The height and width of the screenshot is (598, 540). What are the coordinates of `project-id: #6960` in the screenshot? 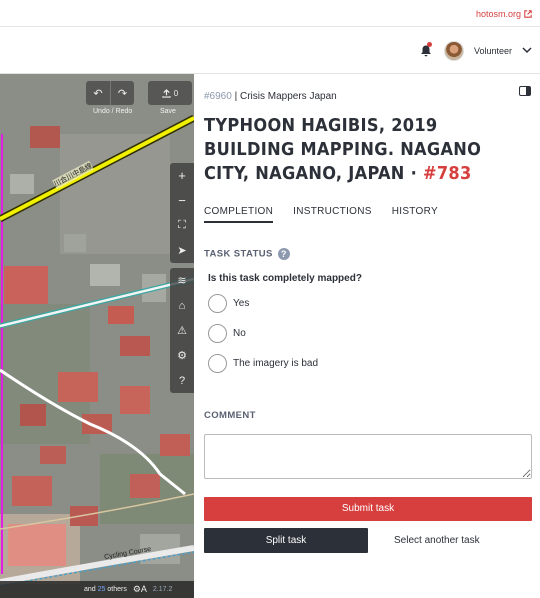 It's located at (218, 96).